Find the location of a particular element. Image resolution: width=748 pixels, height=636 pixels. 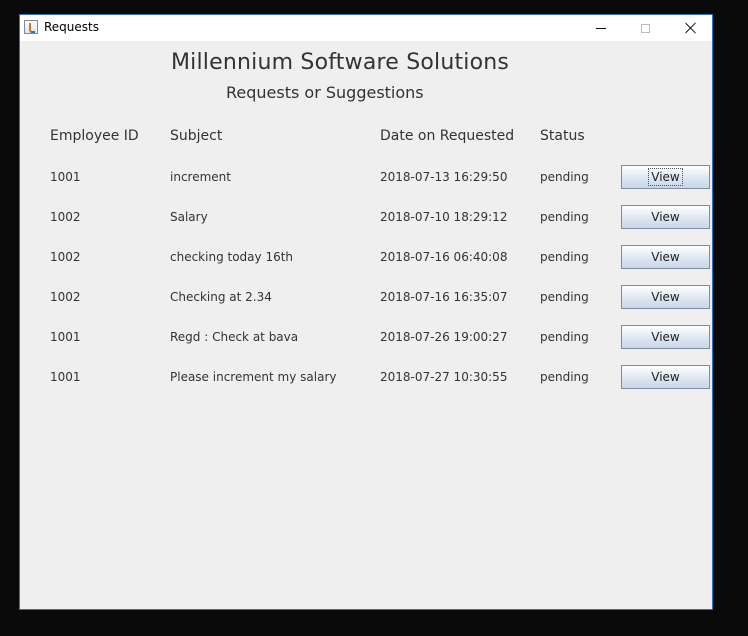

minimize-icon is located at coordinates (600, 28).